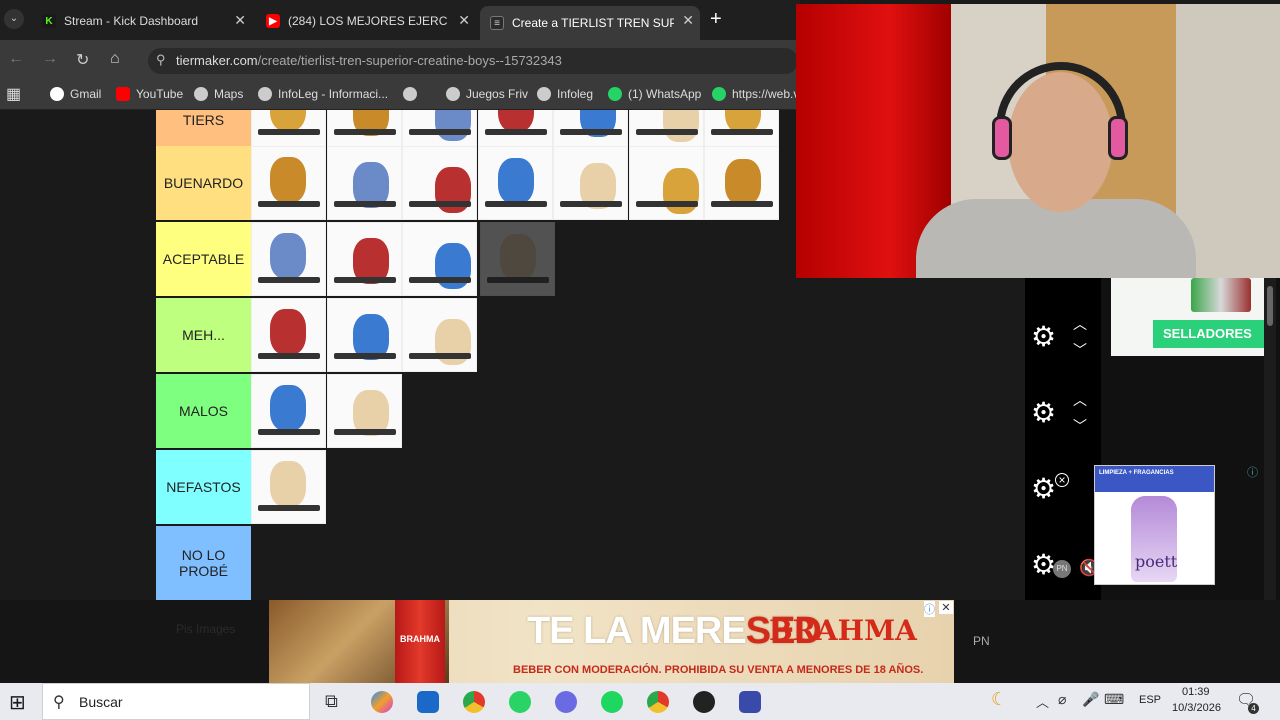 The image size is (1280, 720). What do you see at coordinates (1062, 480) in the screenshot?
I see `close-ad-icon: ×` at bounding box center [1062, 480].